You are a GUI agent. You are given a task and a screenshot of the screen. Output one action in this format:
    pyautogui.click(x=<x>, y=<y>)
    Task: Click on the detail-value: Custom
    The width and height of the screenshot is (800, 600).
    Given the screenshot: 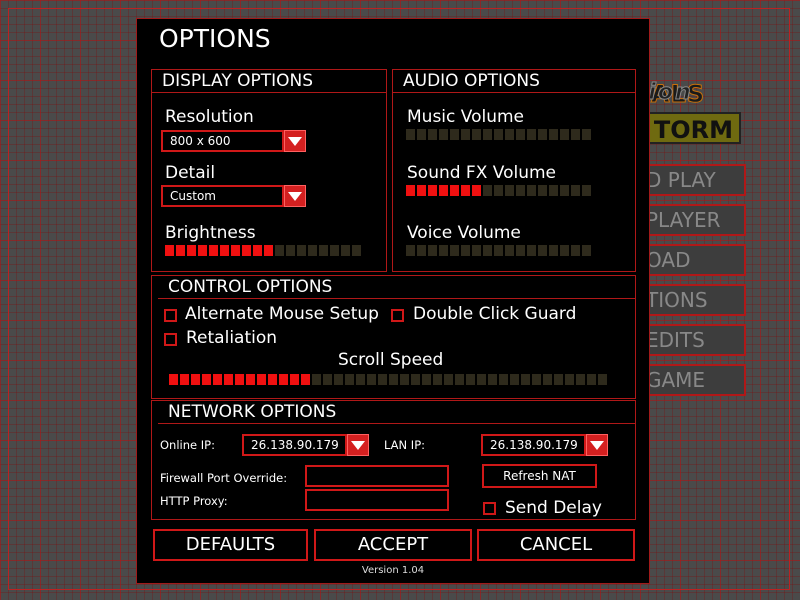 What is the action you would take?
    pyautogui.click(x=222, y=196)
    